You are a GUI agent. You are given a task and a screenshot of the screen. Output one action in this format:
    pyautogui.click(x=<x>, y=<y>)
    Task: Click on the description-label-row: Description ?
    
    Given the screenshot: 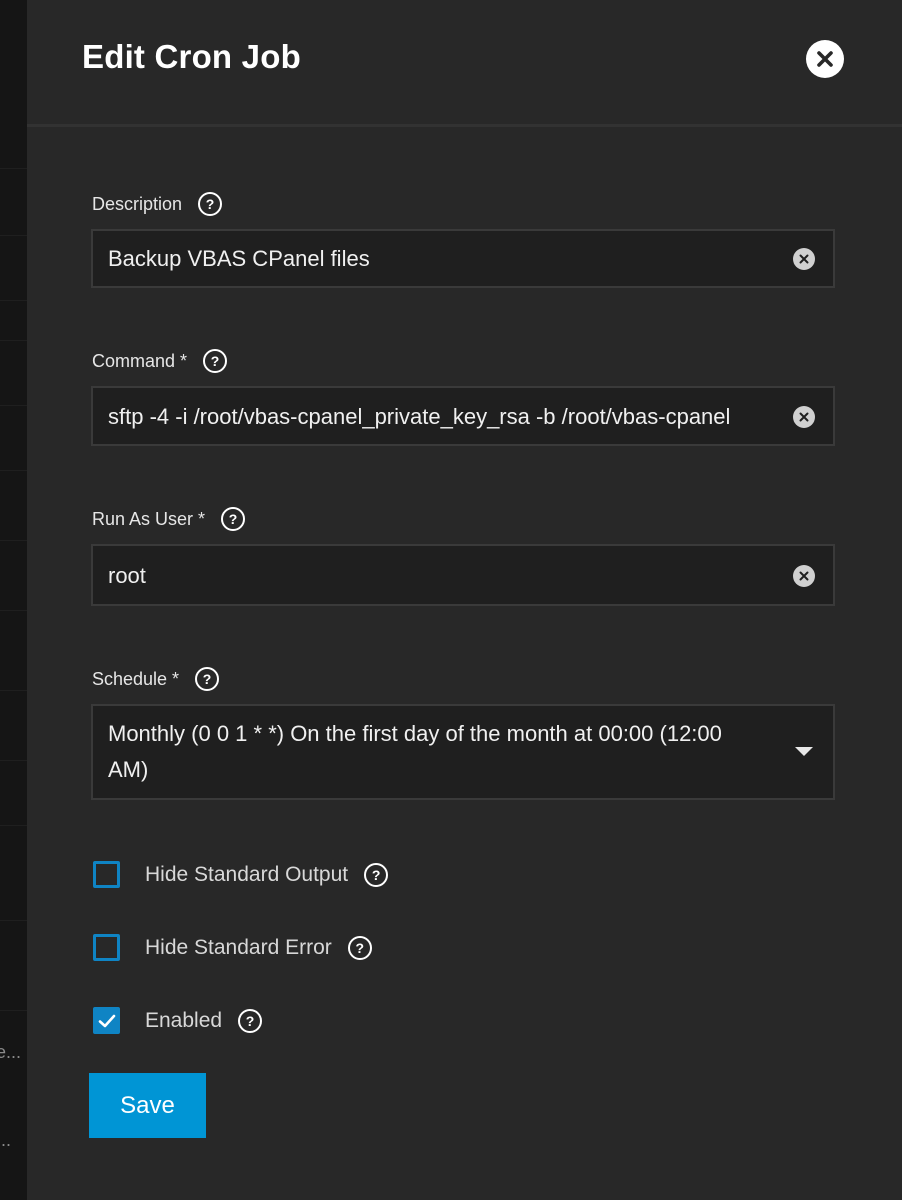 What is the action you would take?
    pyautogui.click(x=157, y=204)
    